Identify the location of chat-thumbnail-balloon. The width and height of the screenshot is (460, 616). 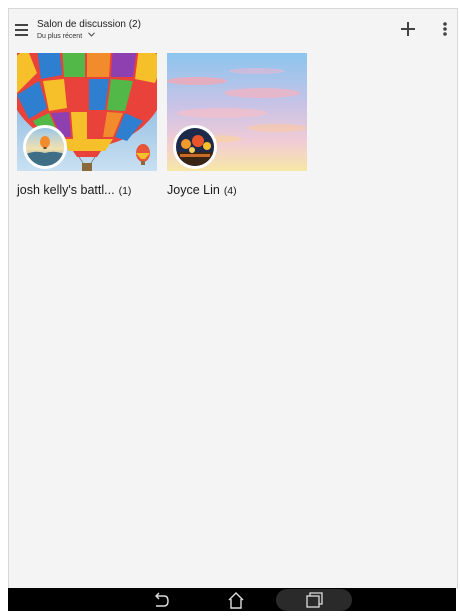
(87, 112).